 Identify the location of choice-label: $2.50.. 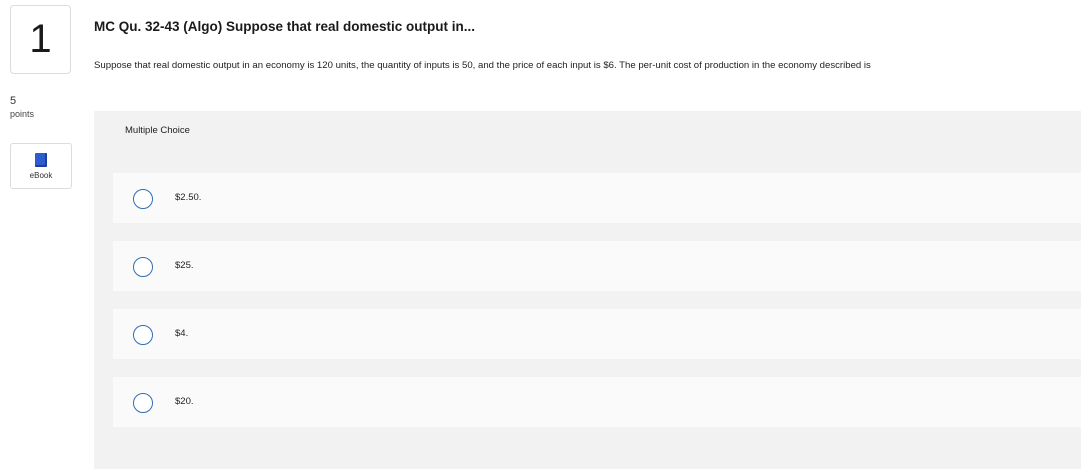
(188, 197).